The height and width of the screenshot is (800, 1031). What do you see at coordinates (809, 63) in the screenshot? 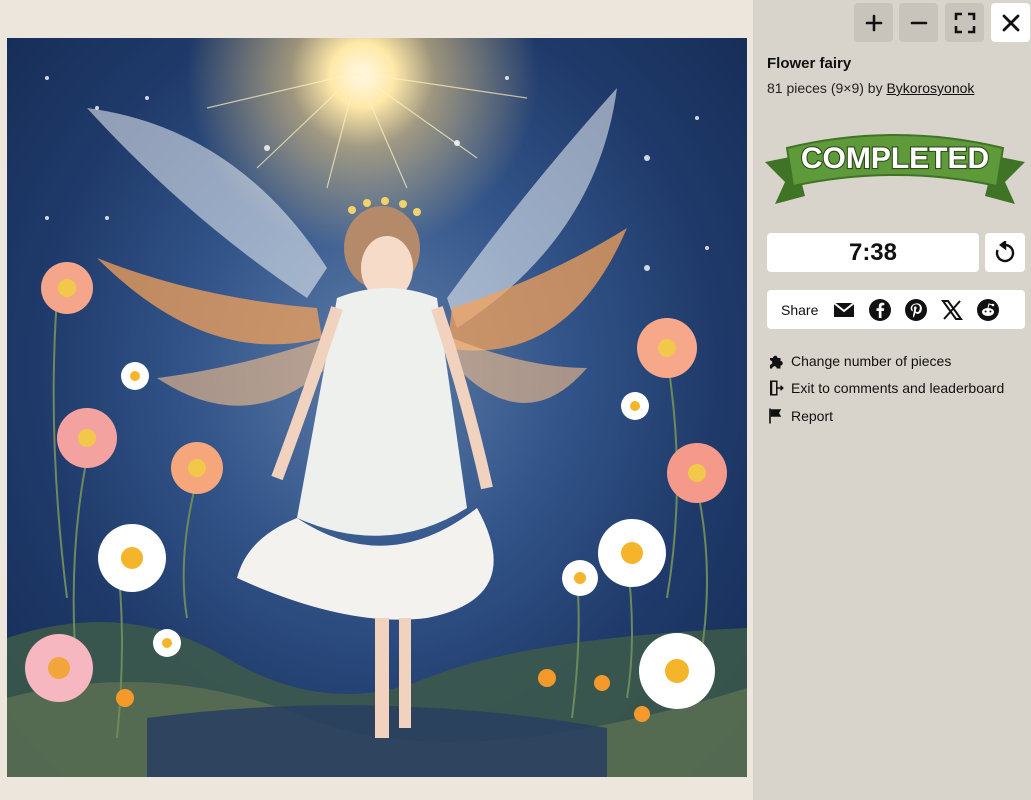
I see `puzzle-title: Flower fairy` at bounding box center [809, 63].